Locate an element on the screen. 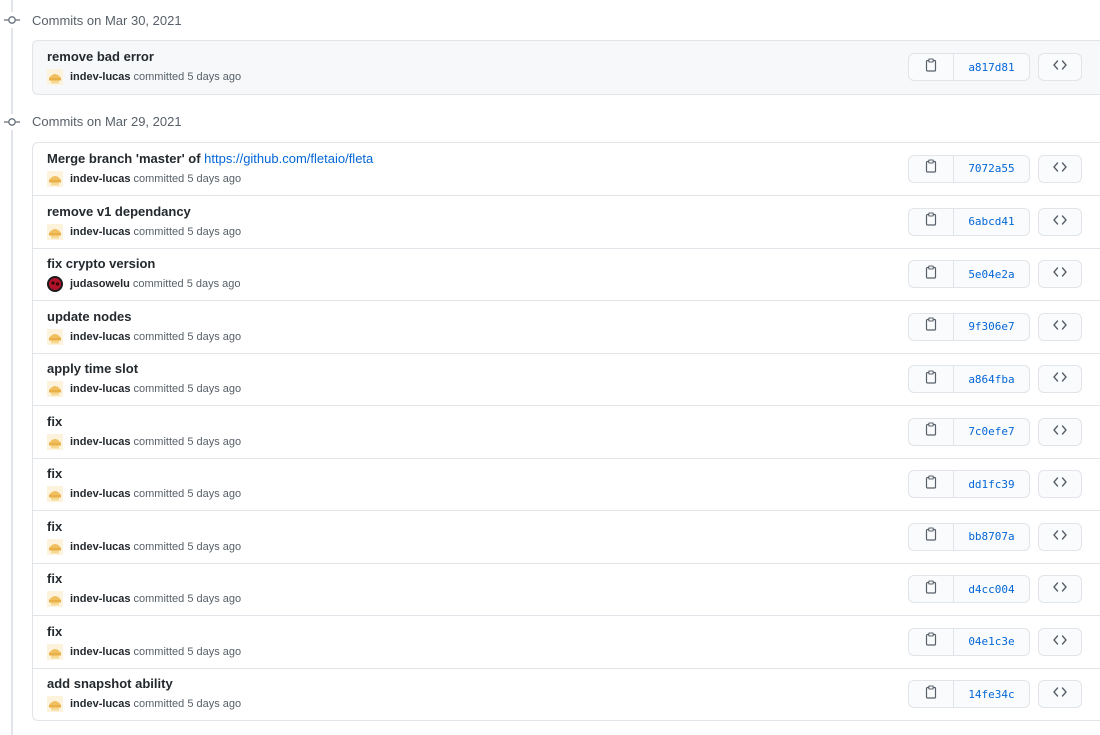 The width and height of the screenshot is (1100, 735). commit-sha-link: bb8707a is located at coordinates (991, 537).